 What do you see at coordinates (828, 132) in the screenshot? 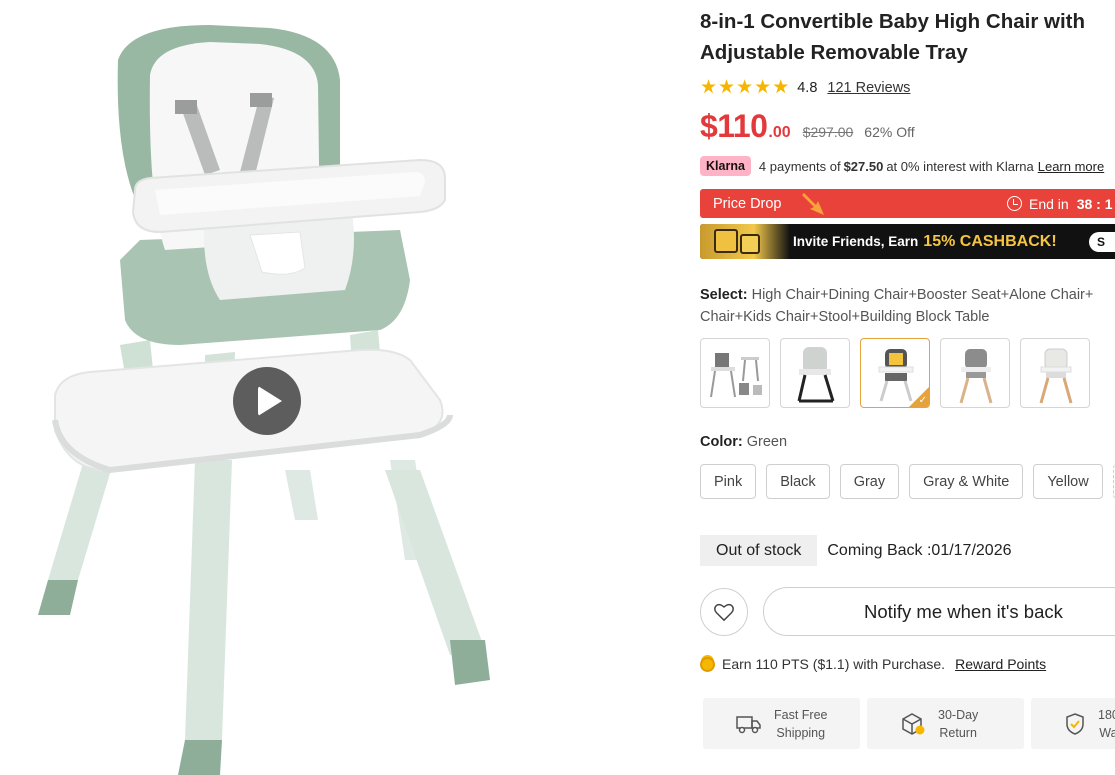
I see `original-price: $297.00` at bounding box center [828, 132].